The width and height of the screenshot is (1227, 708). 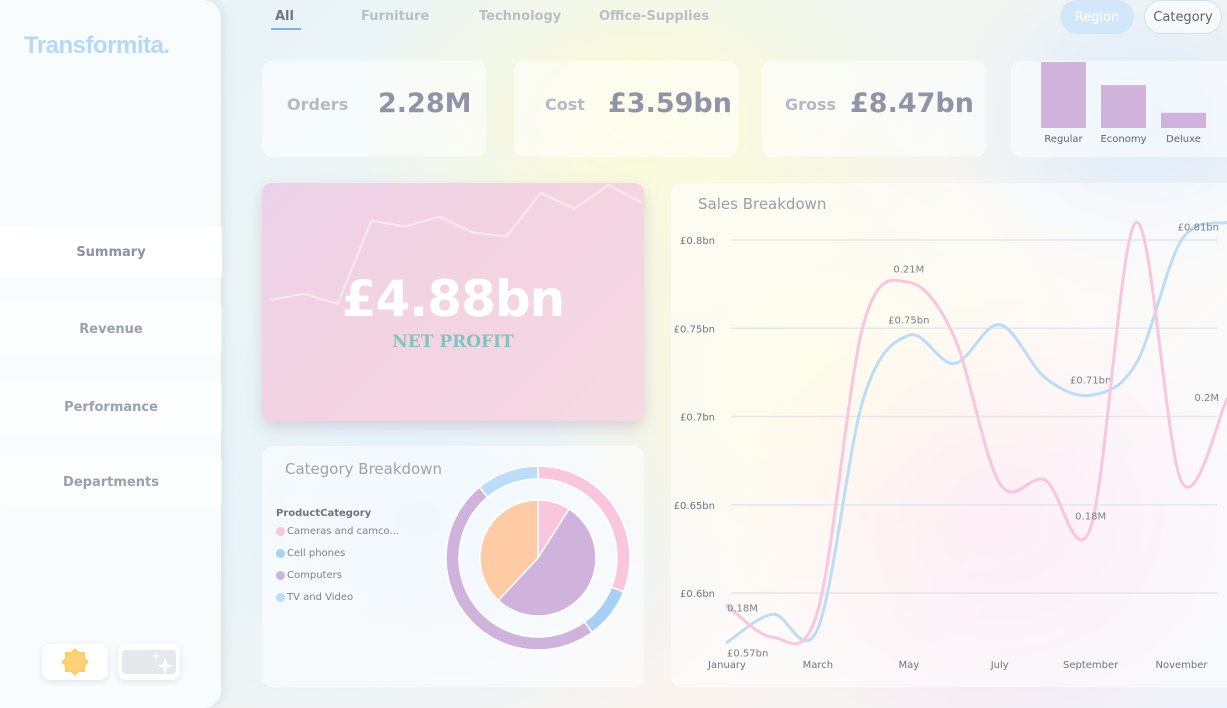 I want to click on category-breakdown-title: Category Breakdown, so click(x=363, y=469).